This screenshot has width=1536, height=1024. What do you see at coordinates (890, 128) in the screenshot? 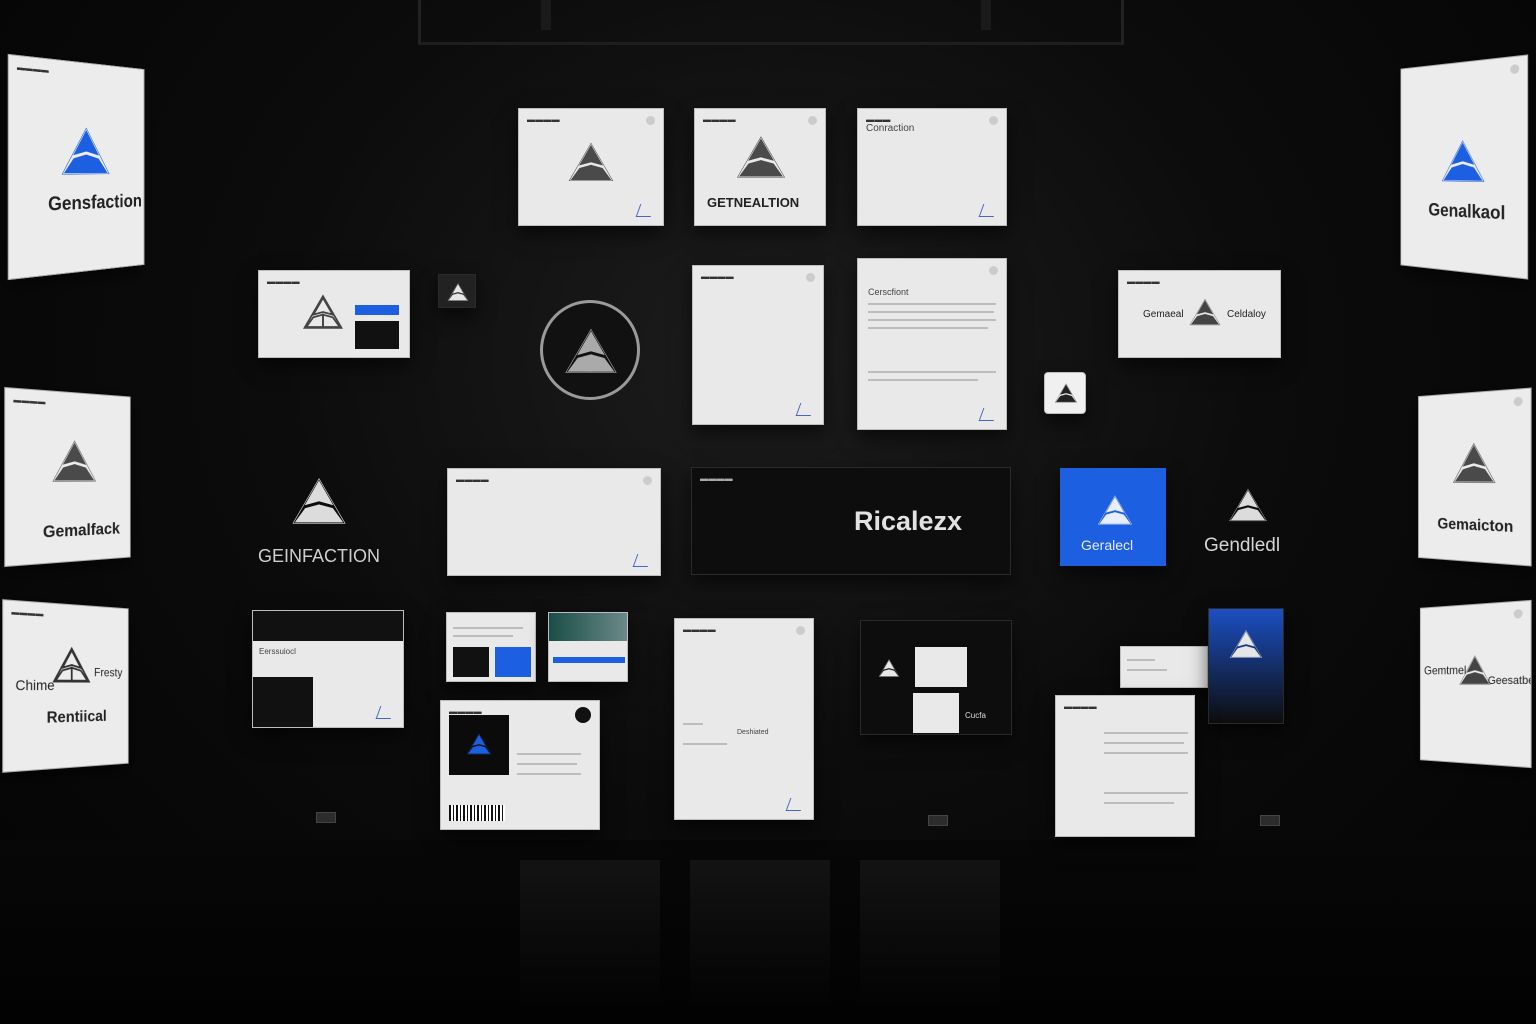
I see `row1-box-3-label: Conraction` at bounding box center [890, 128].